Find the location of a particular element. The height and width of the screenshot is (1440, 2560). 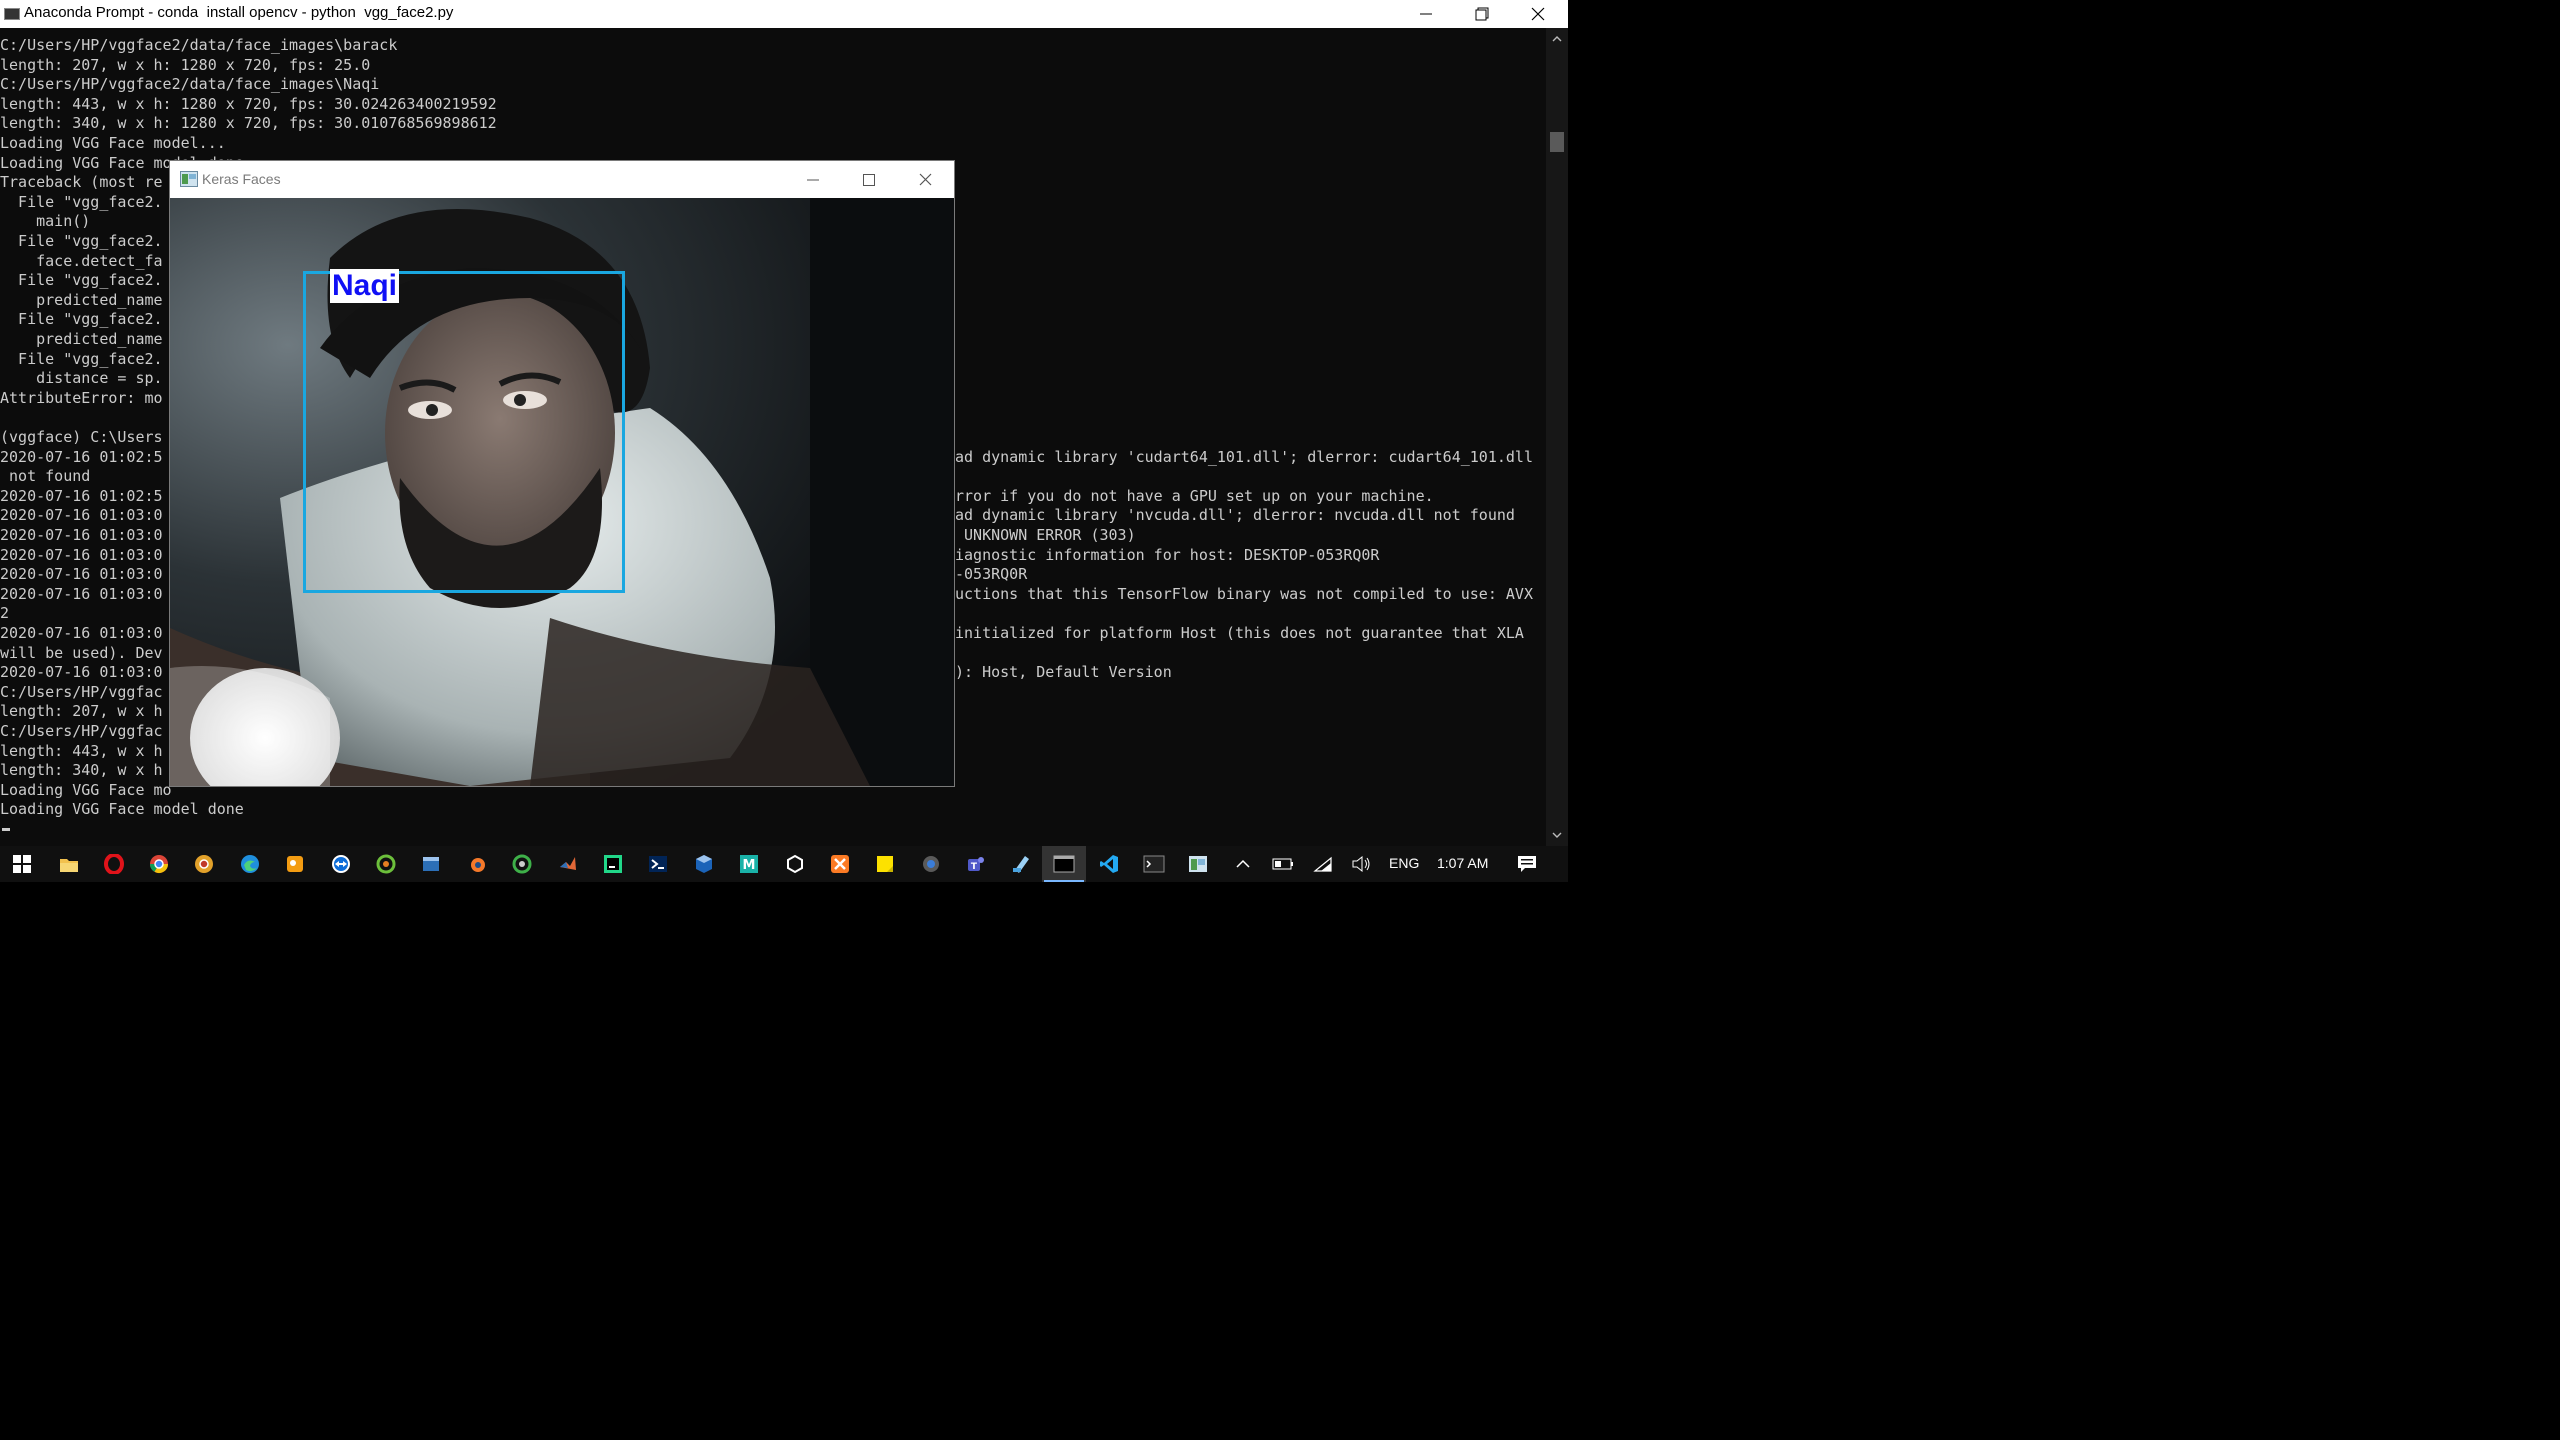

taskbar-pycharm is located at coordinates (613, 864).